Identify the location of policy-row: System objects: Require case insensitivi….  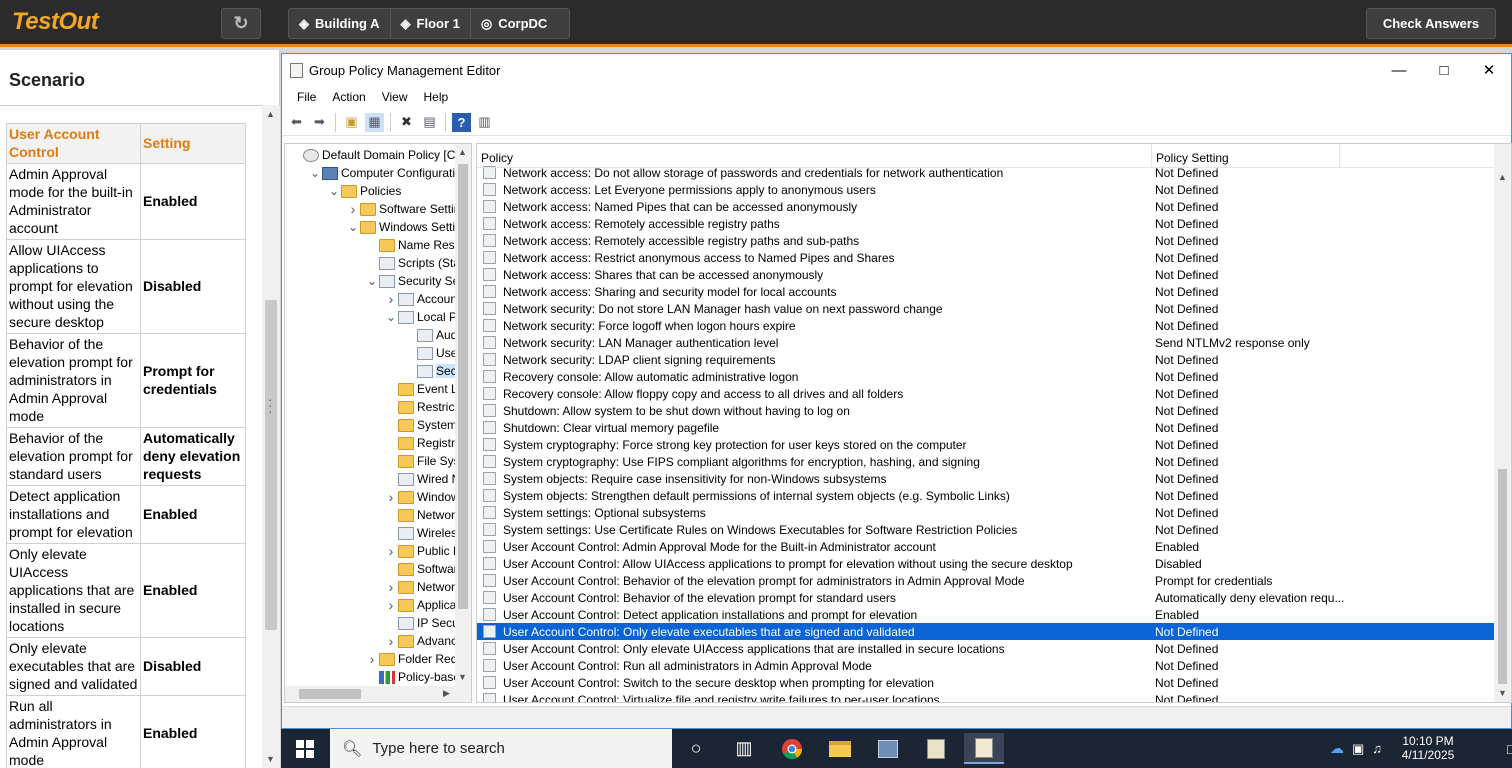
(985, 478).